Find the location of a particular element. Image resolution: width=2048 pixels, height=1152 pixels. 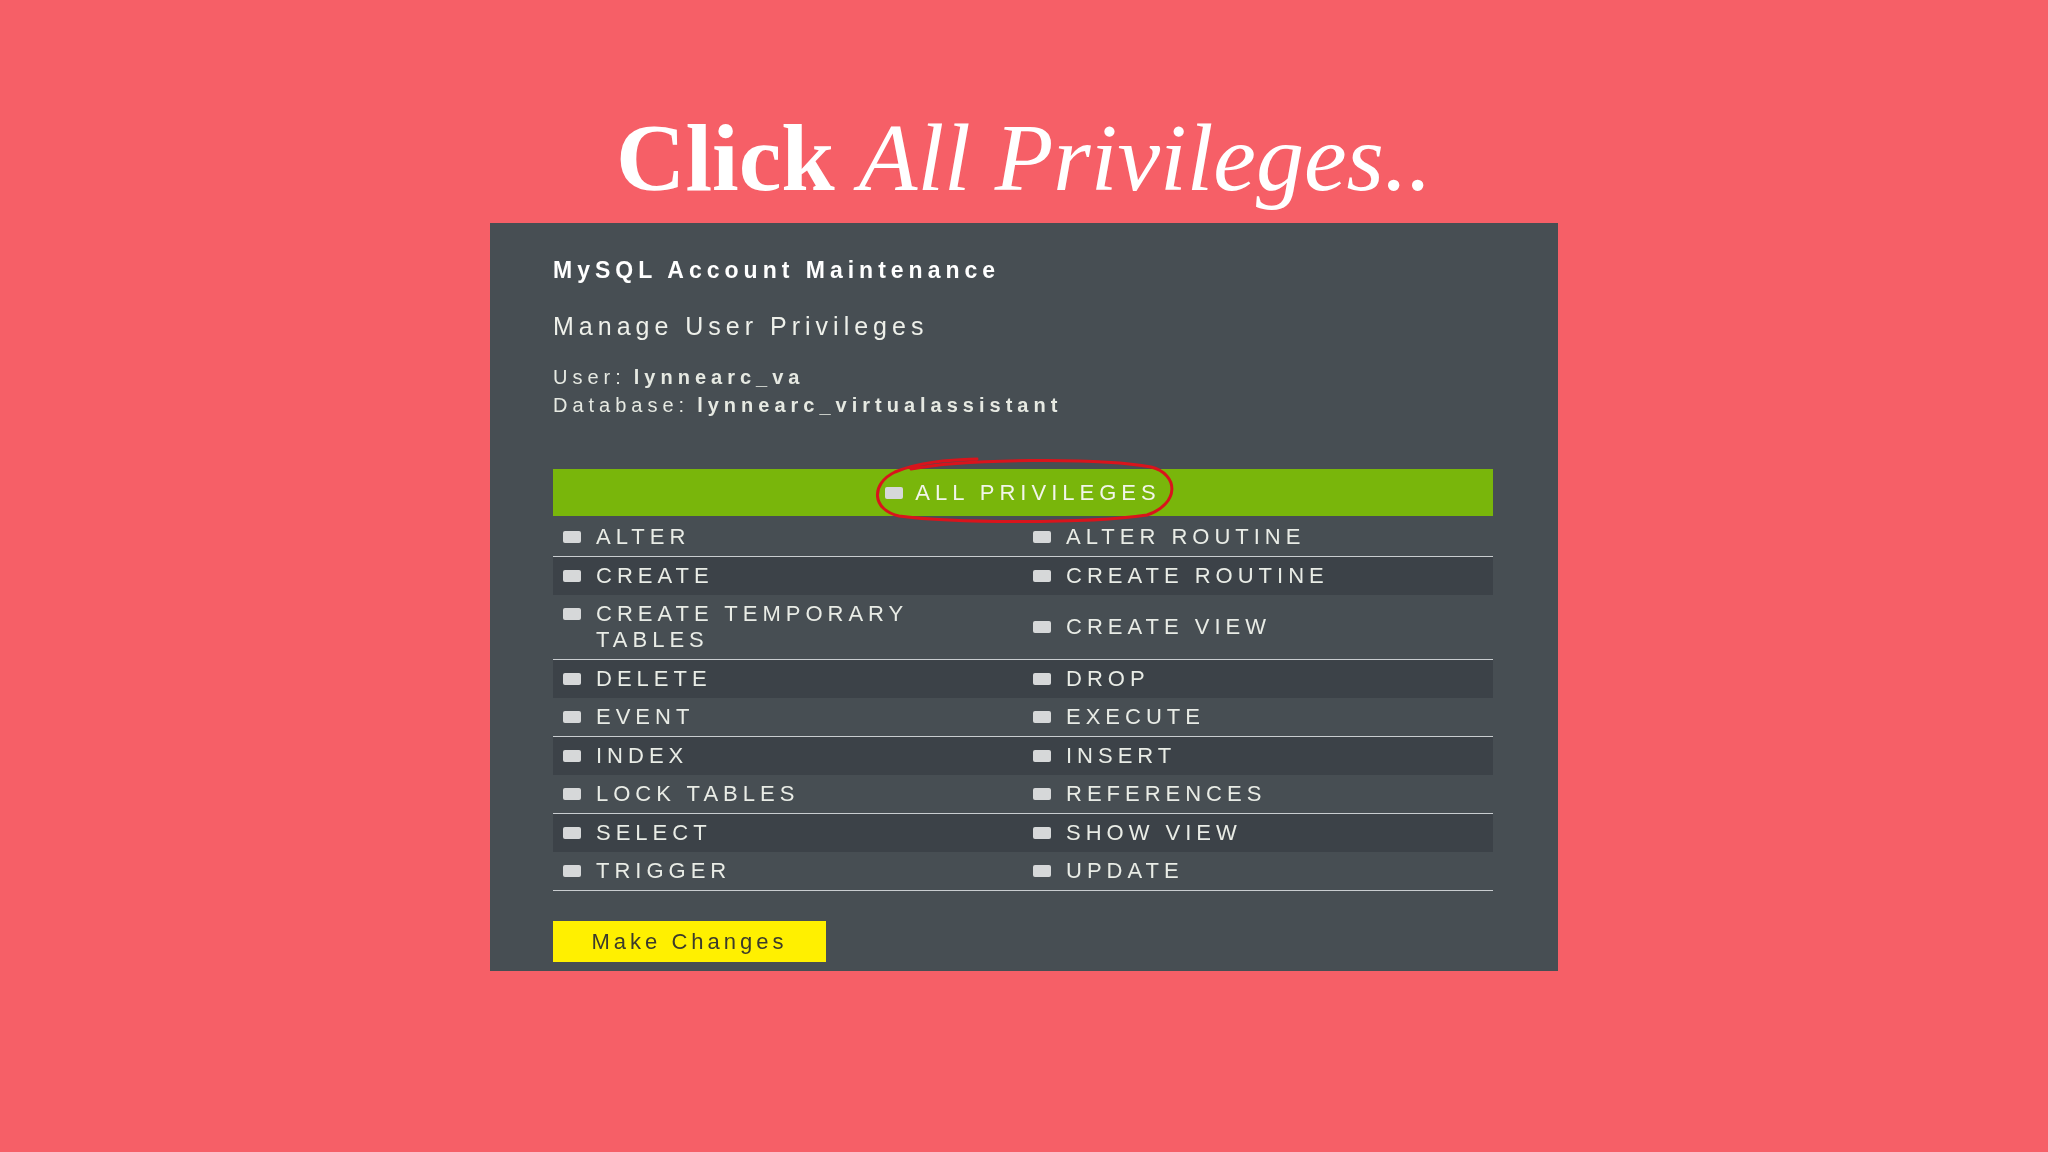

privilege-label: UPDATE is located at coordinates (1125, 871).